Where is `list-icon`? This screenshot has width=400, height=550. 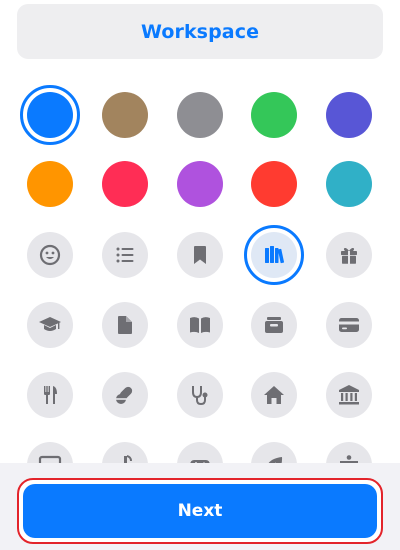 list-icon is located at coordinates (125, 255).